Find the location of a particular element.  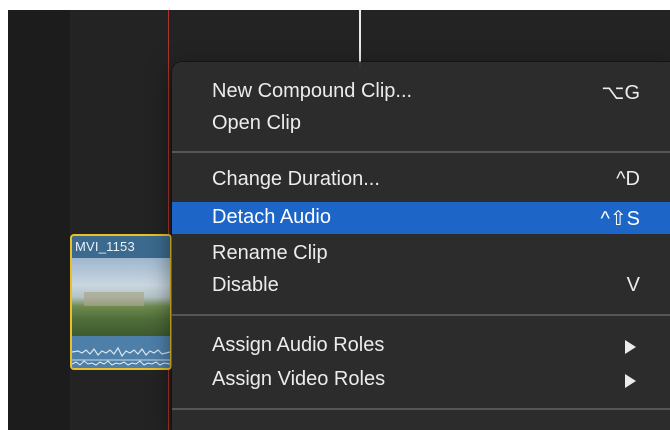

skimmer-line is located at coordinates (360, 40).